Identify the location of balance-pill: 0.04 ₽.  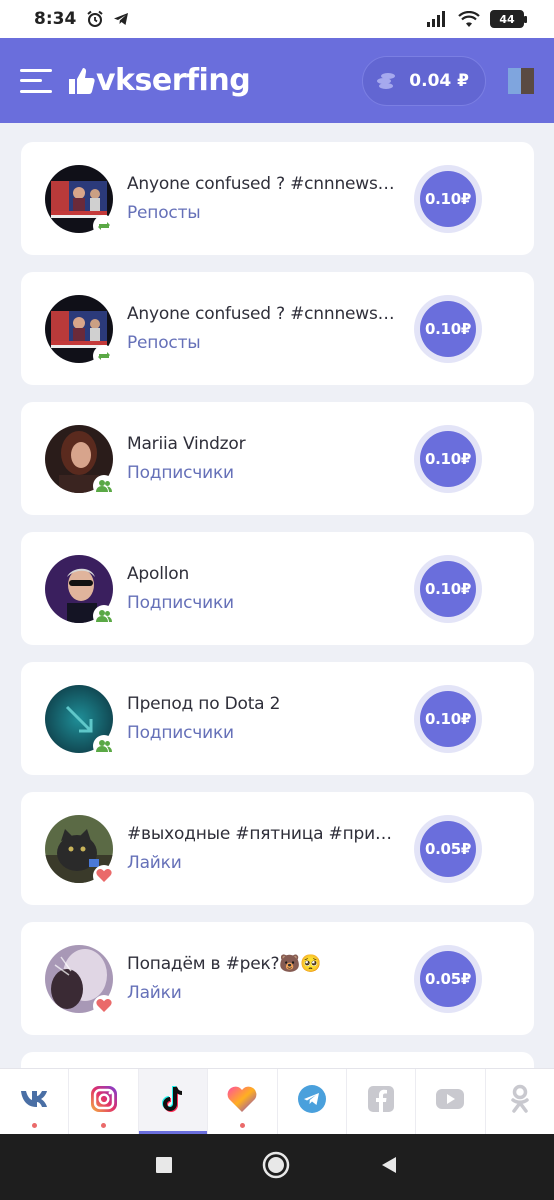
(424, 80).